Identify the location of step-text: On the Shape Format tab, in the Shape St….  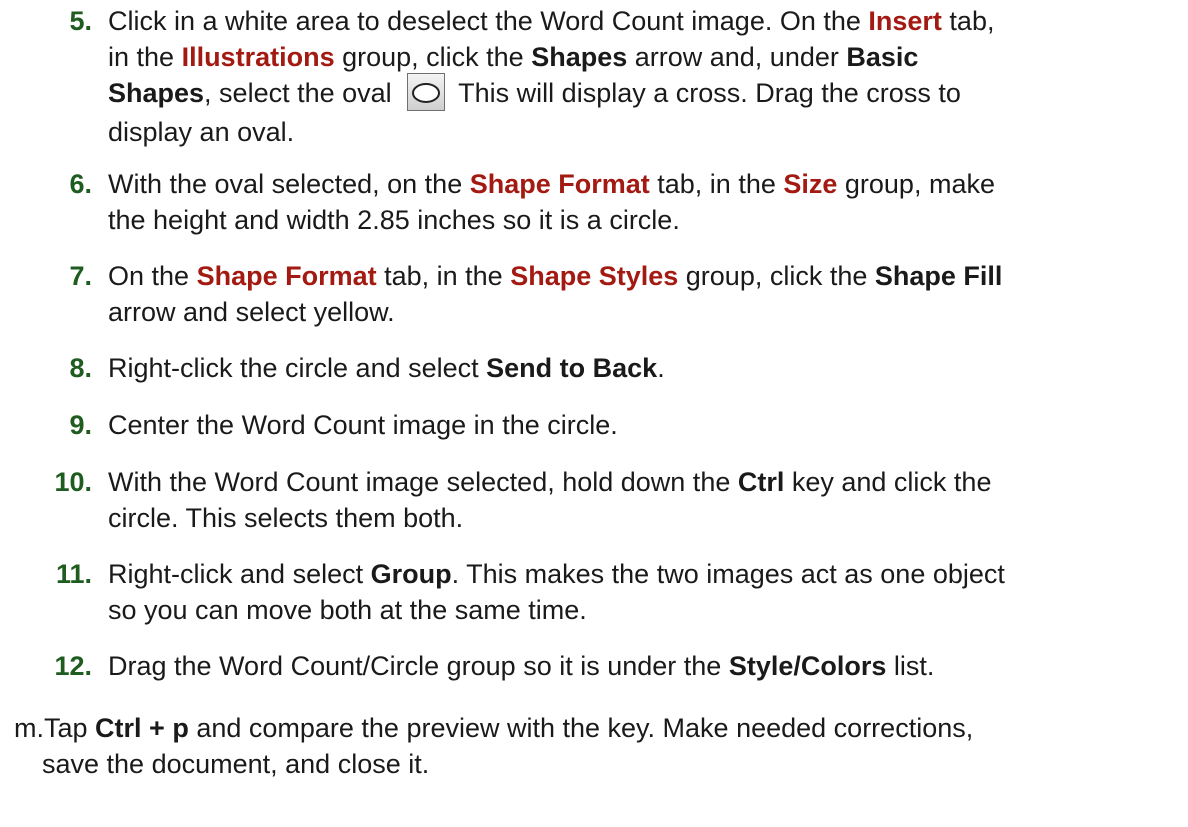
(555, 294).